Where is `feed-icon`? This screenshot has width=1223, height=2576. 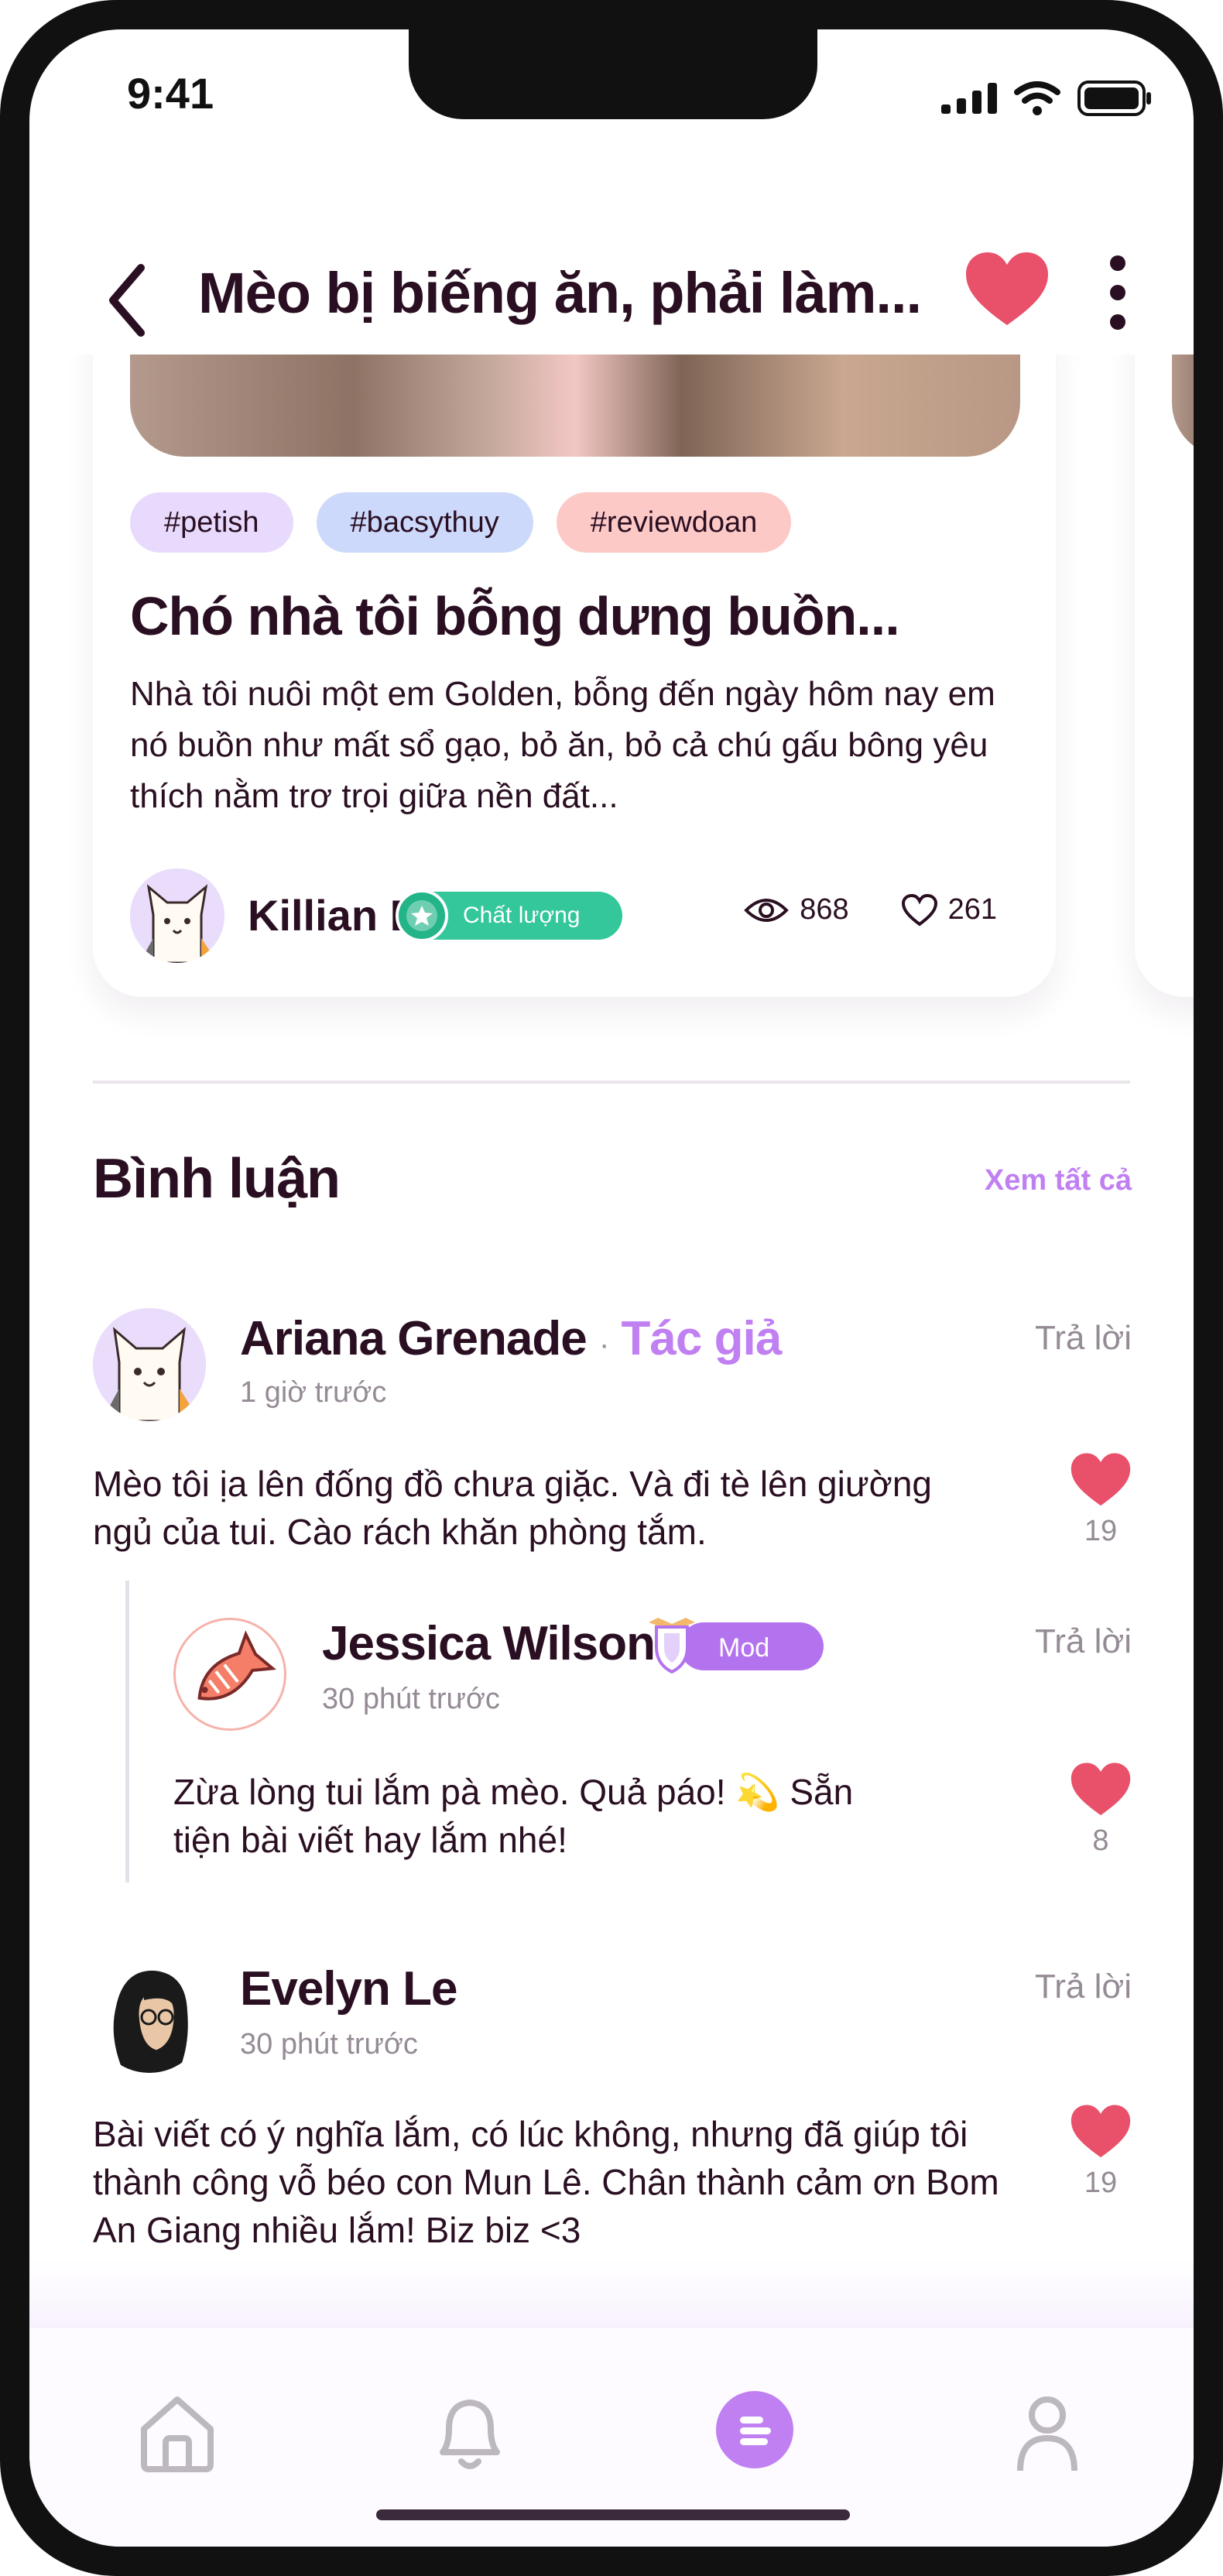 feed-icon is located at coordinates (754, 2429).